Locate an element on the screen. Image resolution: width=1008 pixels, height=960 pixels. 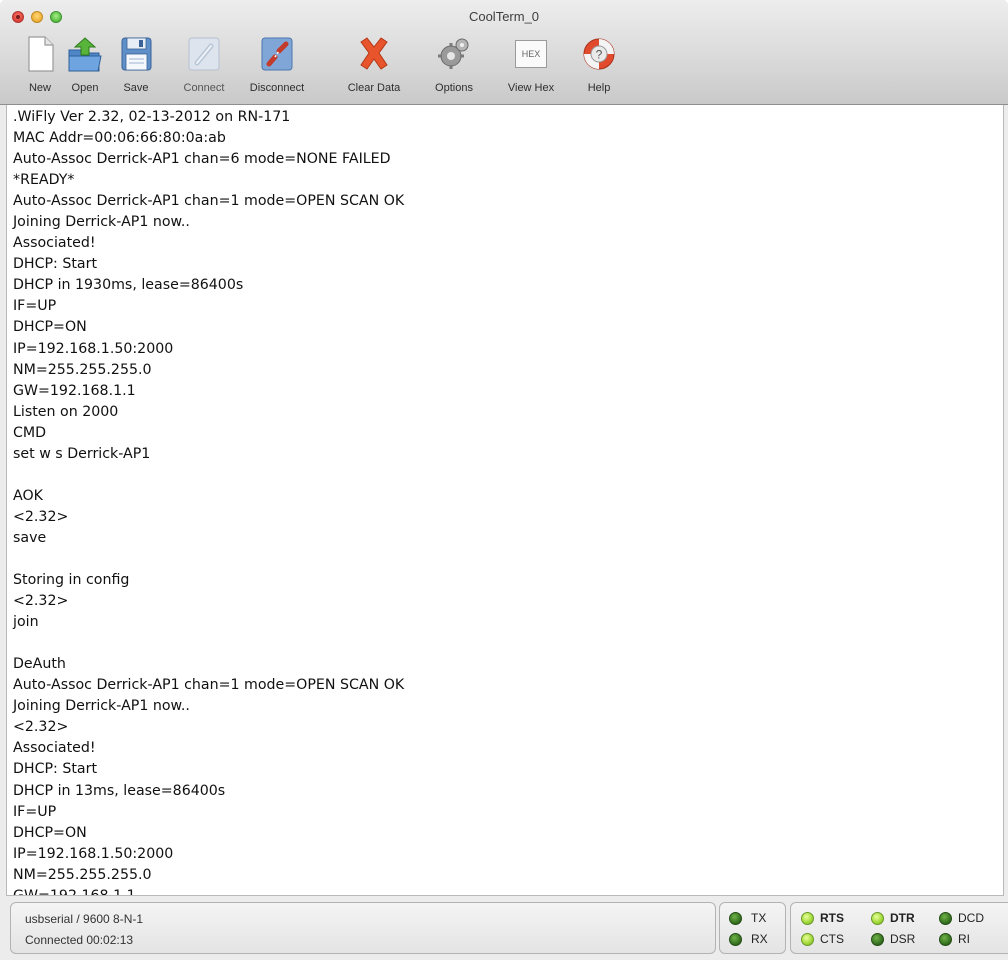
dcd-label: DCD is located at coordinates (971, 918).